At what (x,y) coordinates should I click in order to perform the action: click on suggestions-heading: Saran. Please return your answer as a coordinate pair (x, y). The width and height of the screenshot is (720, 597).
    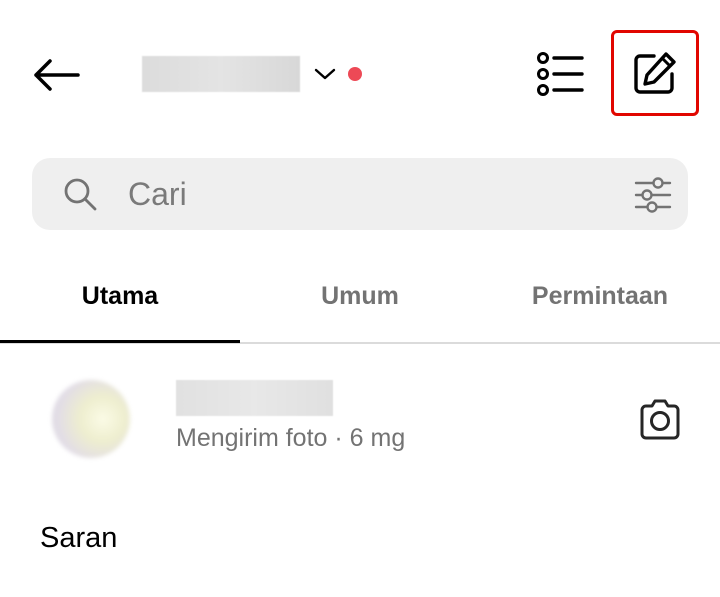
    Looking at the image, I should click on (79, 538).